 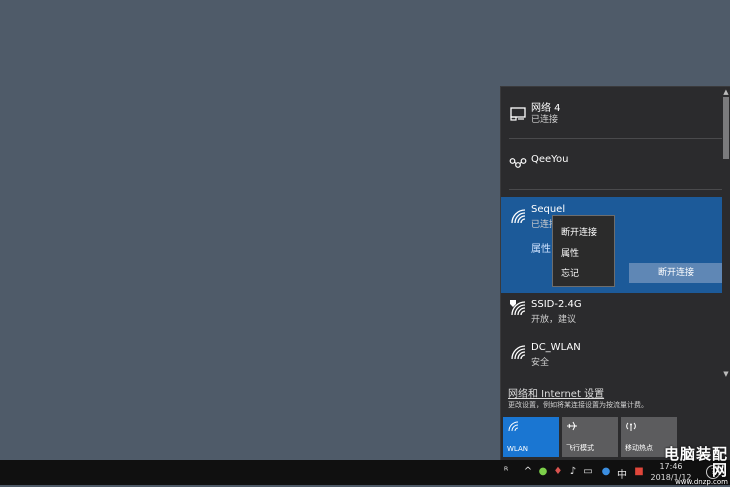 I want to click on network-name: QeeYou, so click(x=550, y=159).